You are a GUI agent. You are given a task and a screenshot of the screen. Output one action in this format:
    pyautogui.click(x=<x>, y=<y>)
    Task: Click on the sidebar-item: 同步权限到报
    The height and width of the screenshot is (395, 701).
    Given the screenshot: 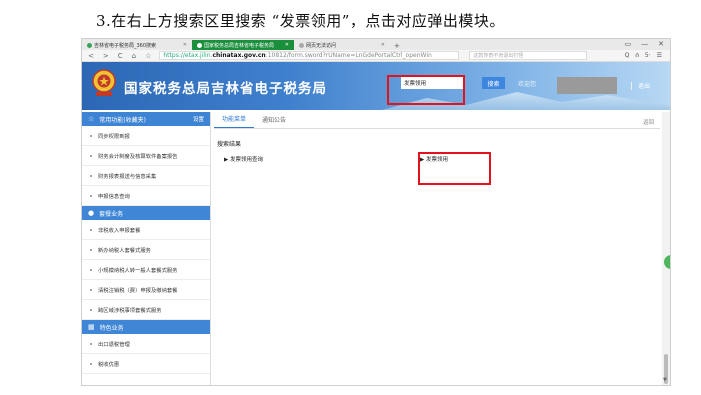 What is the action you would take?
    pyautogui.click(x=146, y=136)
    